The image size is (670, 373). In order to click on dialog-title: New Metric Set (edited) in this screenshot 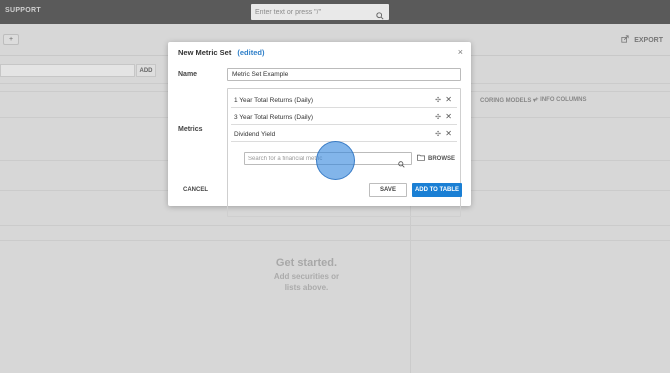, I will do `click(221, 52)`.